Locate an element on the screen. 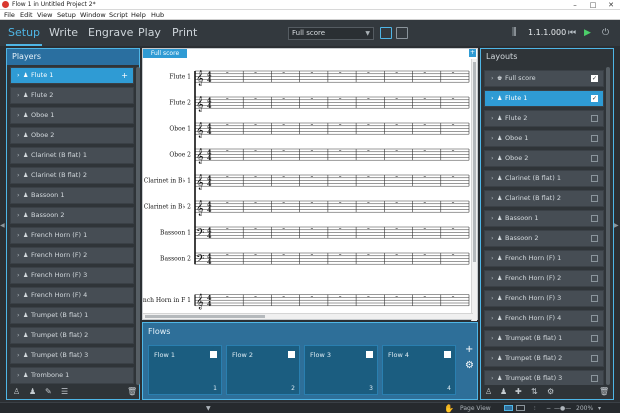 Image resolution: width=620 pixels, height=413 pixels. layout-selector: Full score ▼ is located at coordinates (331, 33).